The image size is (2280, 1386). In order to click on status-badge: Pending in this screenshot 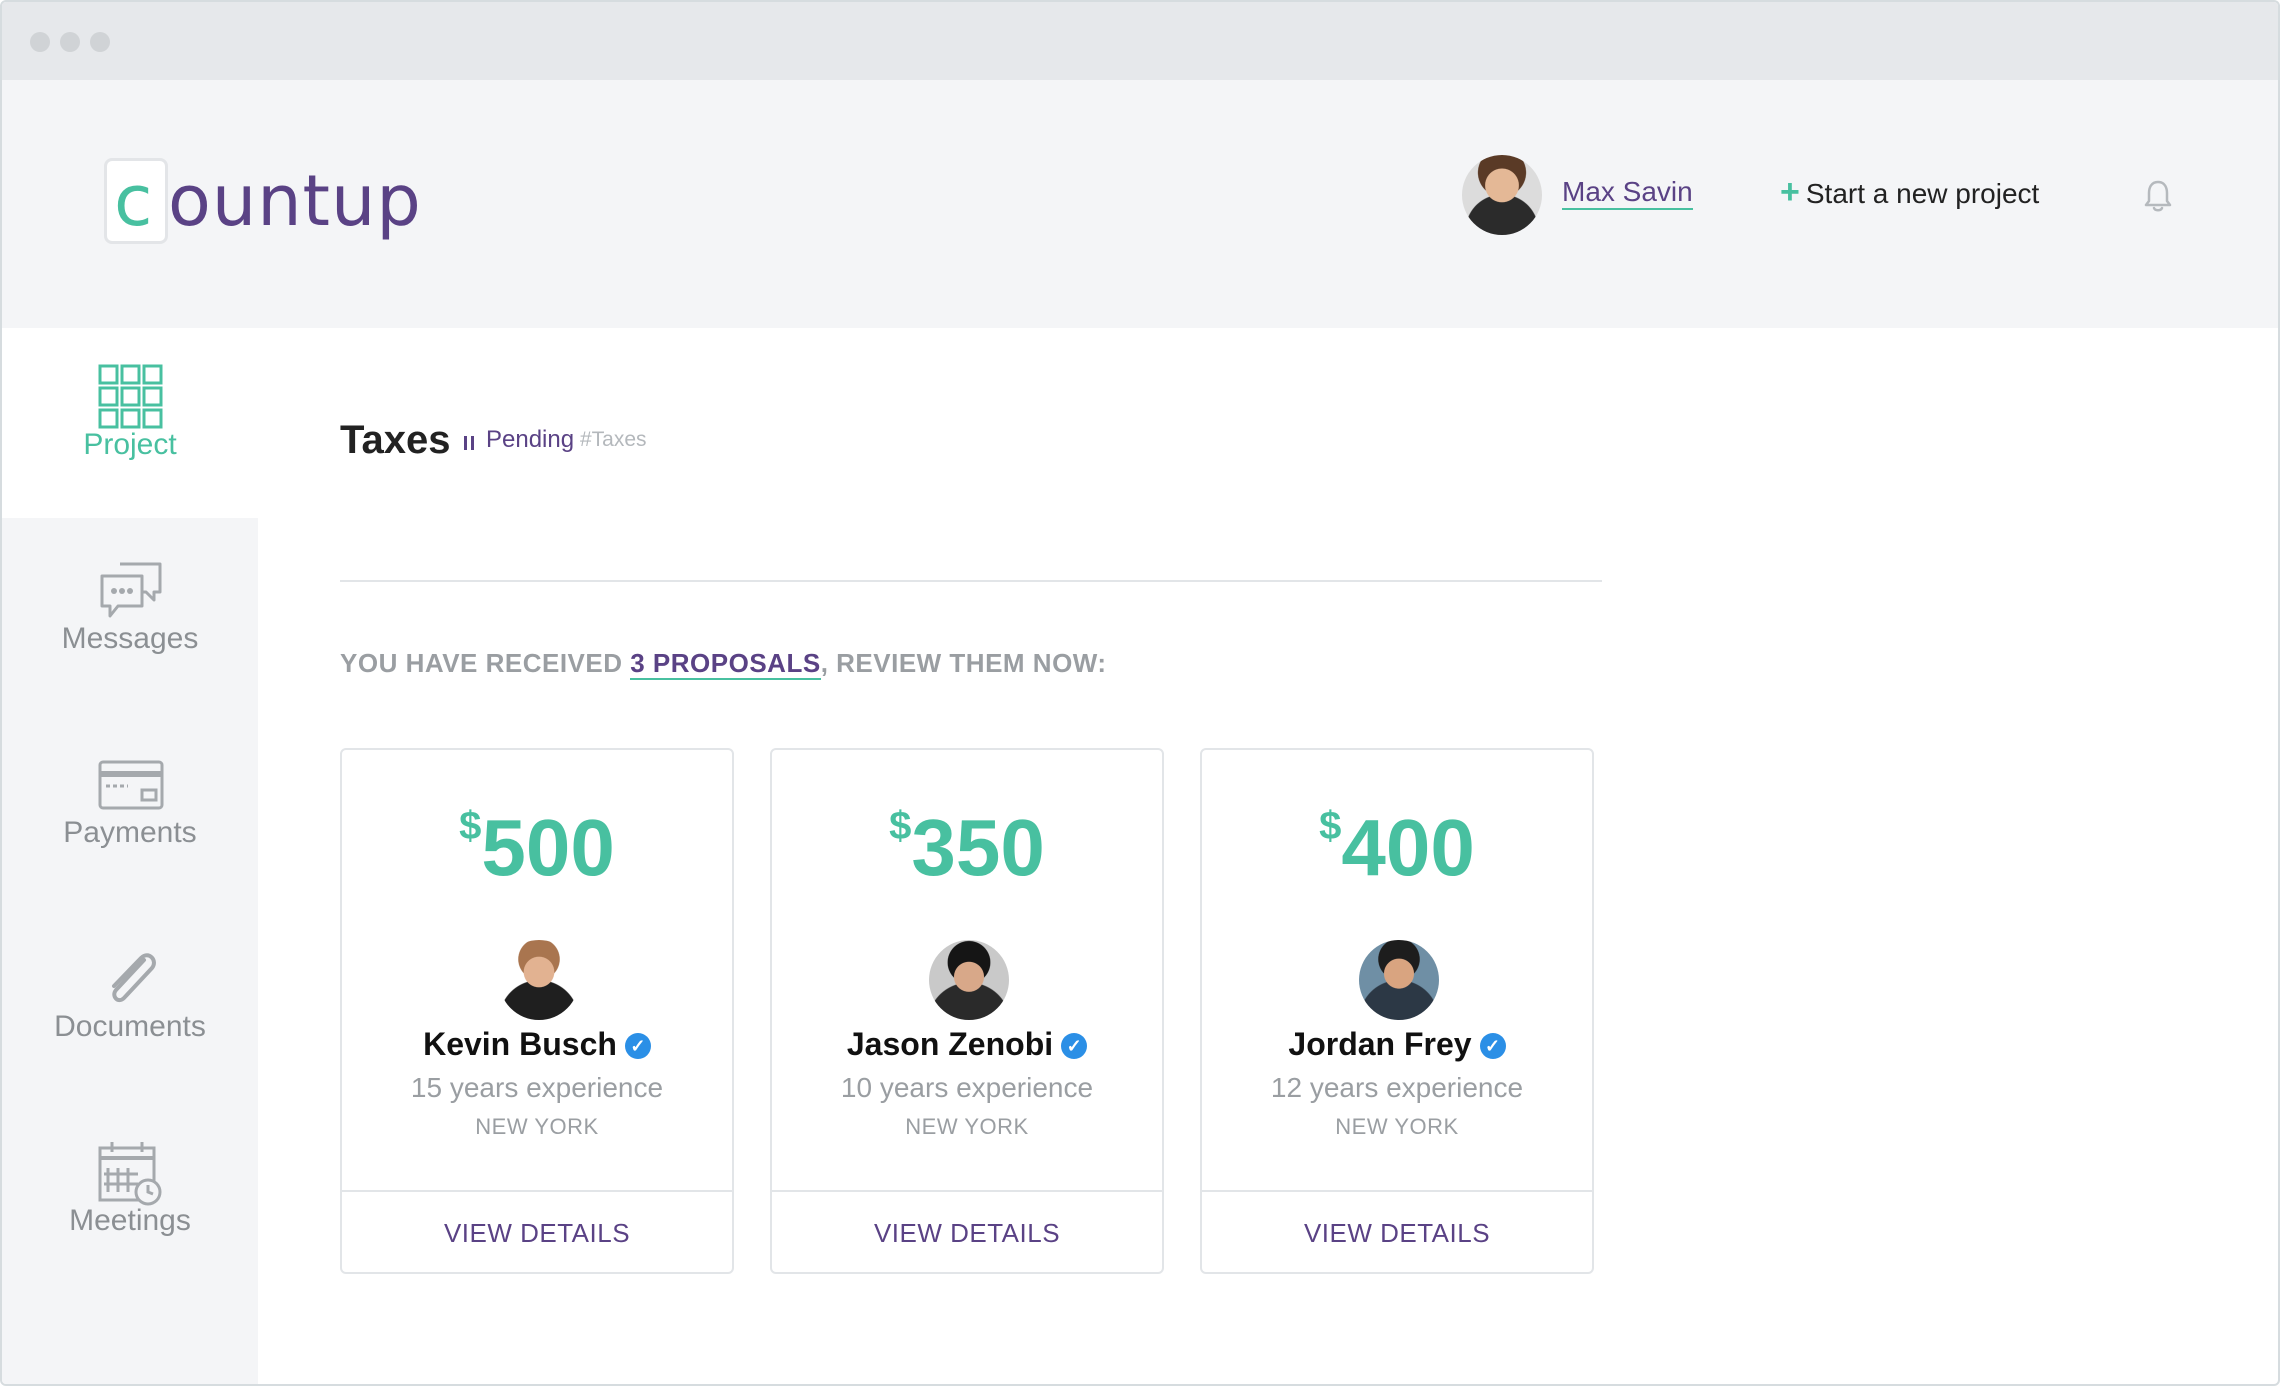, I will do `click(530, 439)`.